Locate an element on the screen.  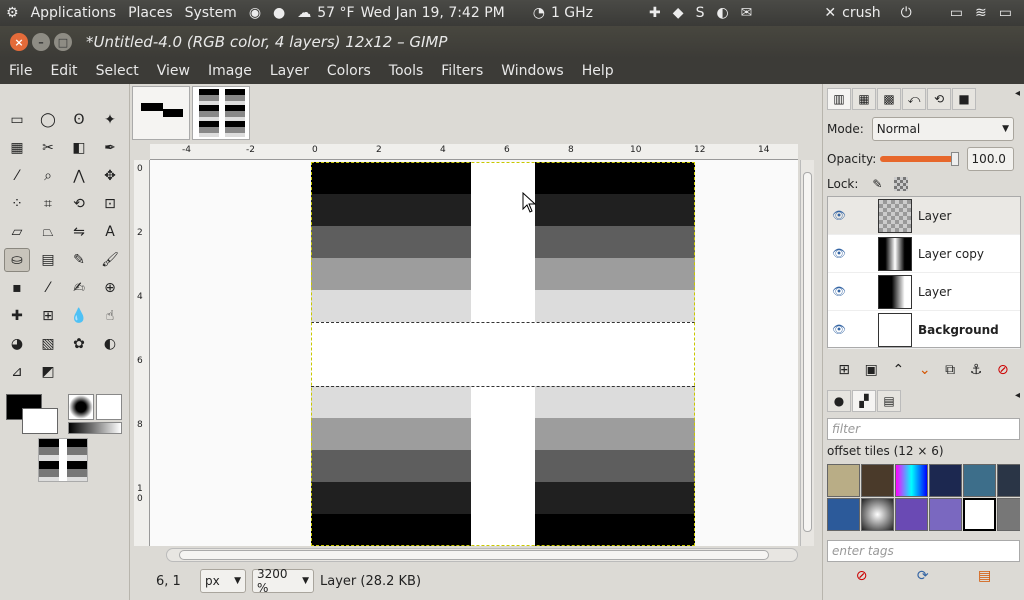
bucket-fill-tool-icon: ⛀ is located at coordinates (17, 260).